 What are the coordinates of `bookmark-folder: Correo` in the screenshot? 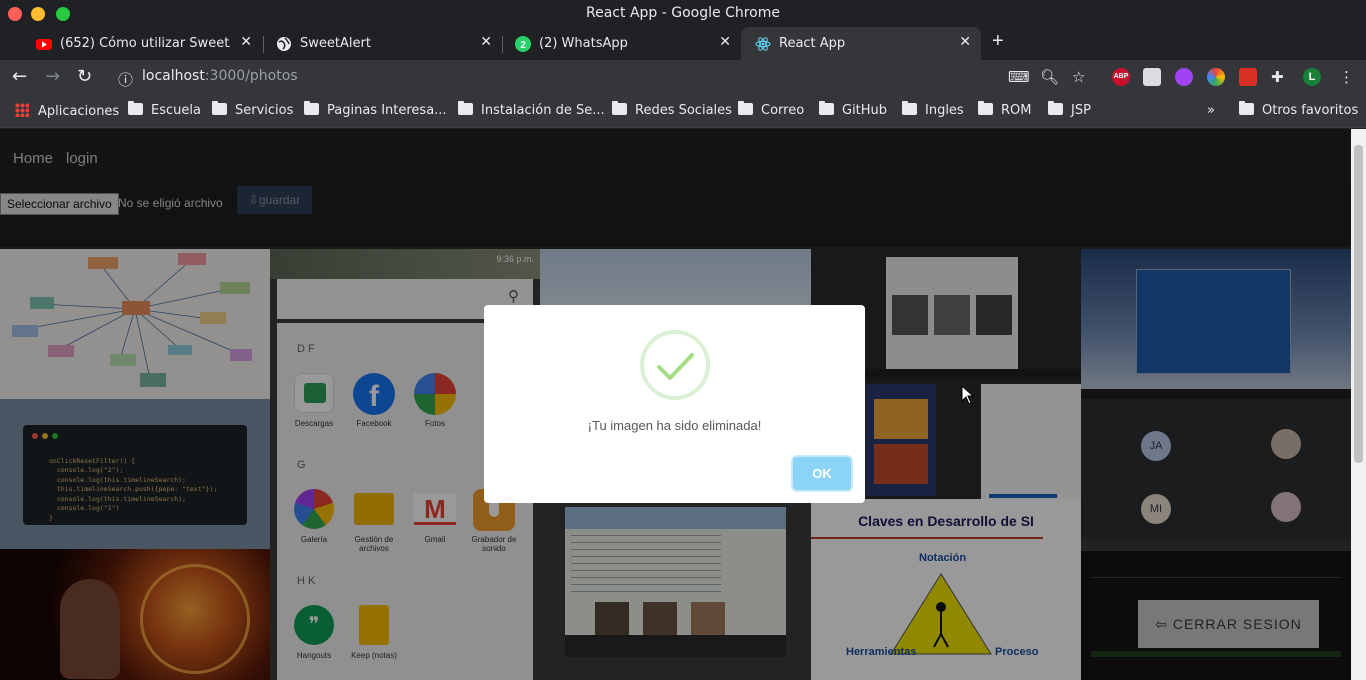 It's located at (771, 109).